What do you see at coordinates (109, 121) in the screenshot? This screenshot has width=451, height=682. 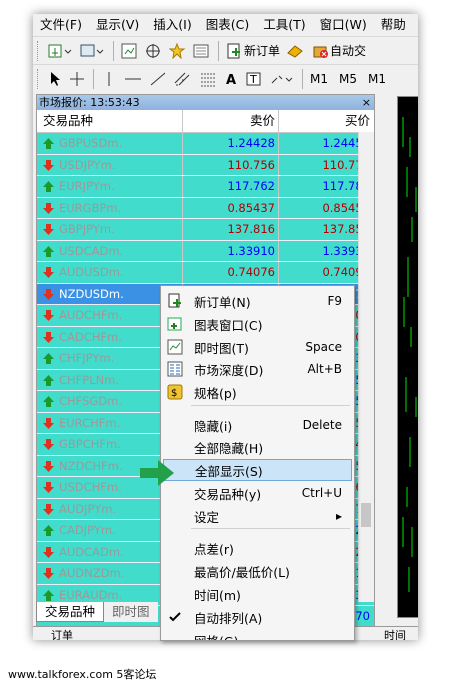 I see `symbol-column-header: 交易品种` at bounding box center [109, 121].